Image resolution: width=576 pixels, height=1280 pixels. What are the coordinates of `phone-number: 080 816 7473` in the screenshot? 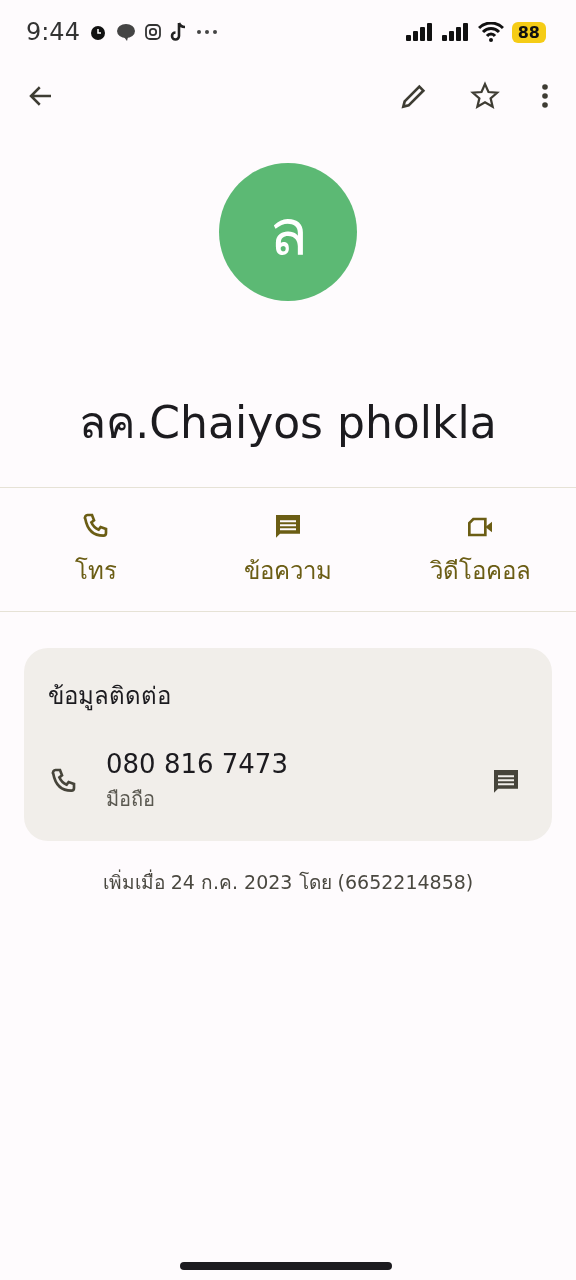 It's located at (282, 764).